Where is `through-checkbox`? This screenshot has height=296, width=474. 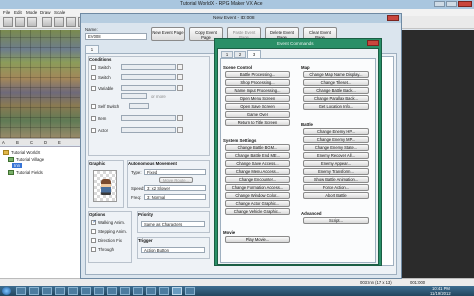
through-checkbox is located at coordinates (93, 249).